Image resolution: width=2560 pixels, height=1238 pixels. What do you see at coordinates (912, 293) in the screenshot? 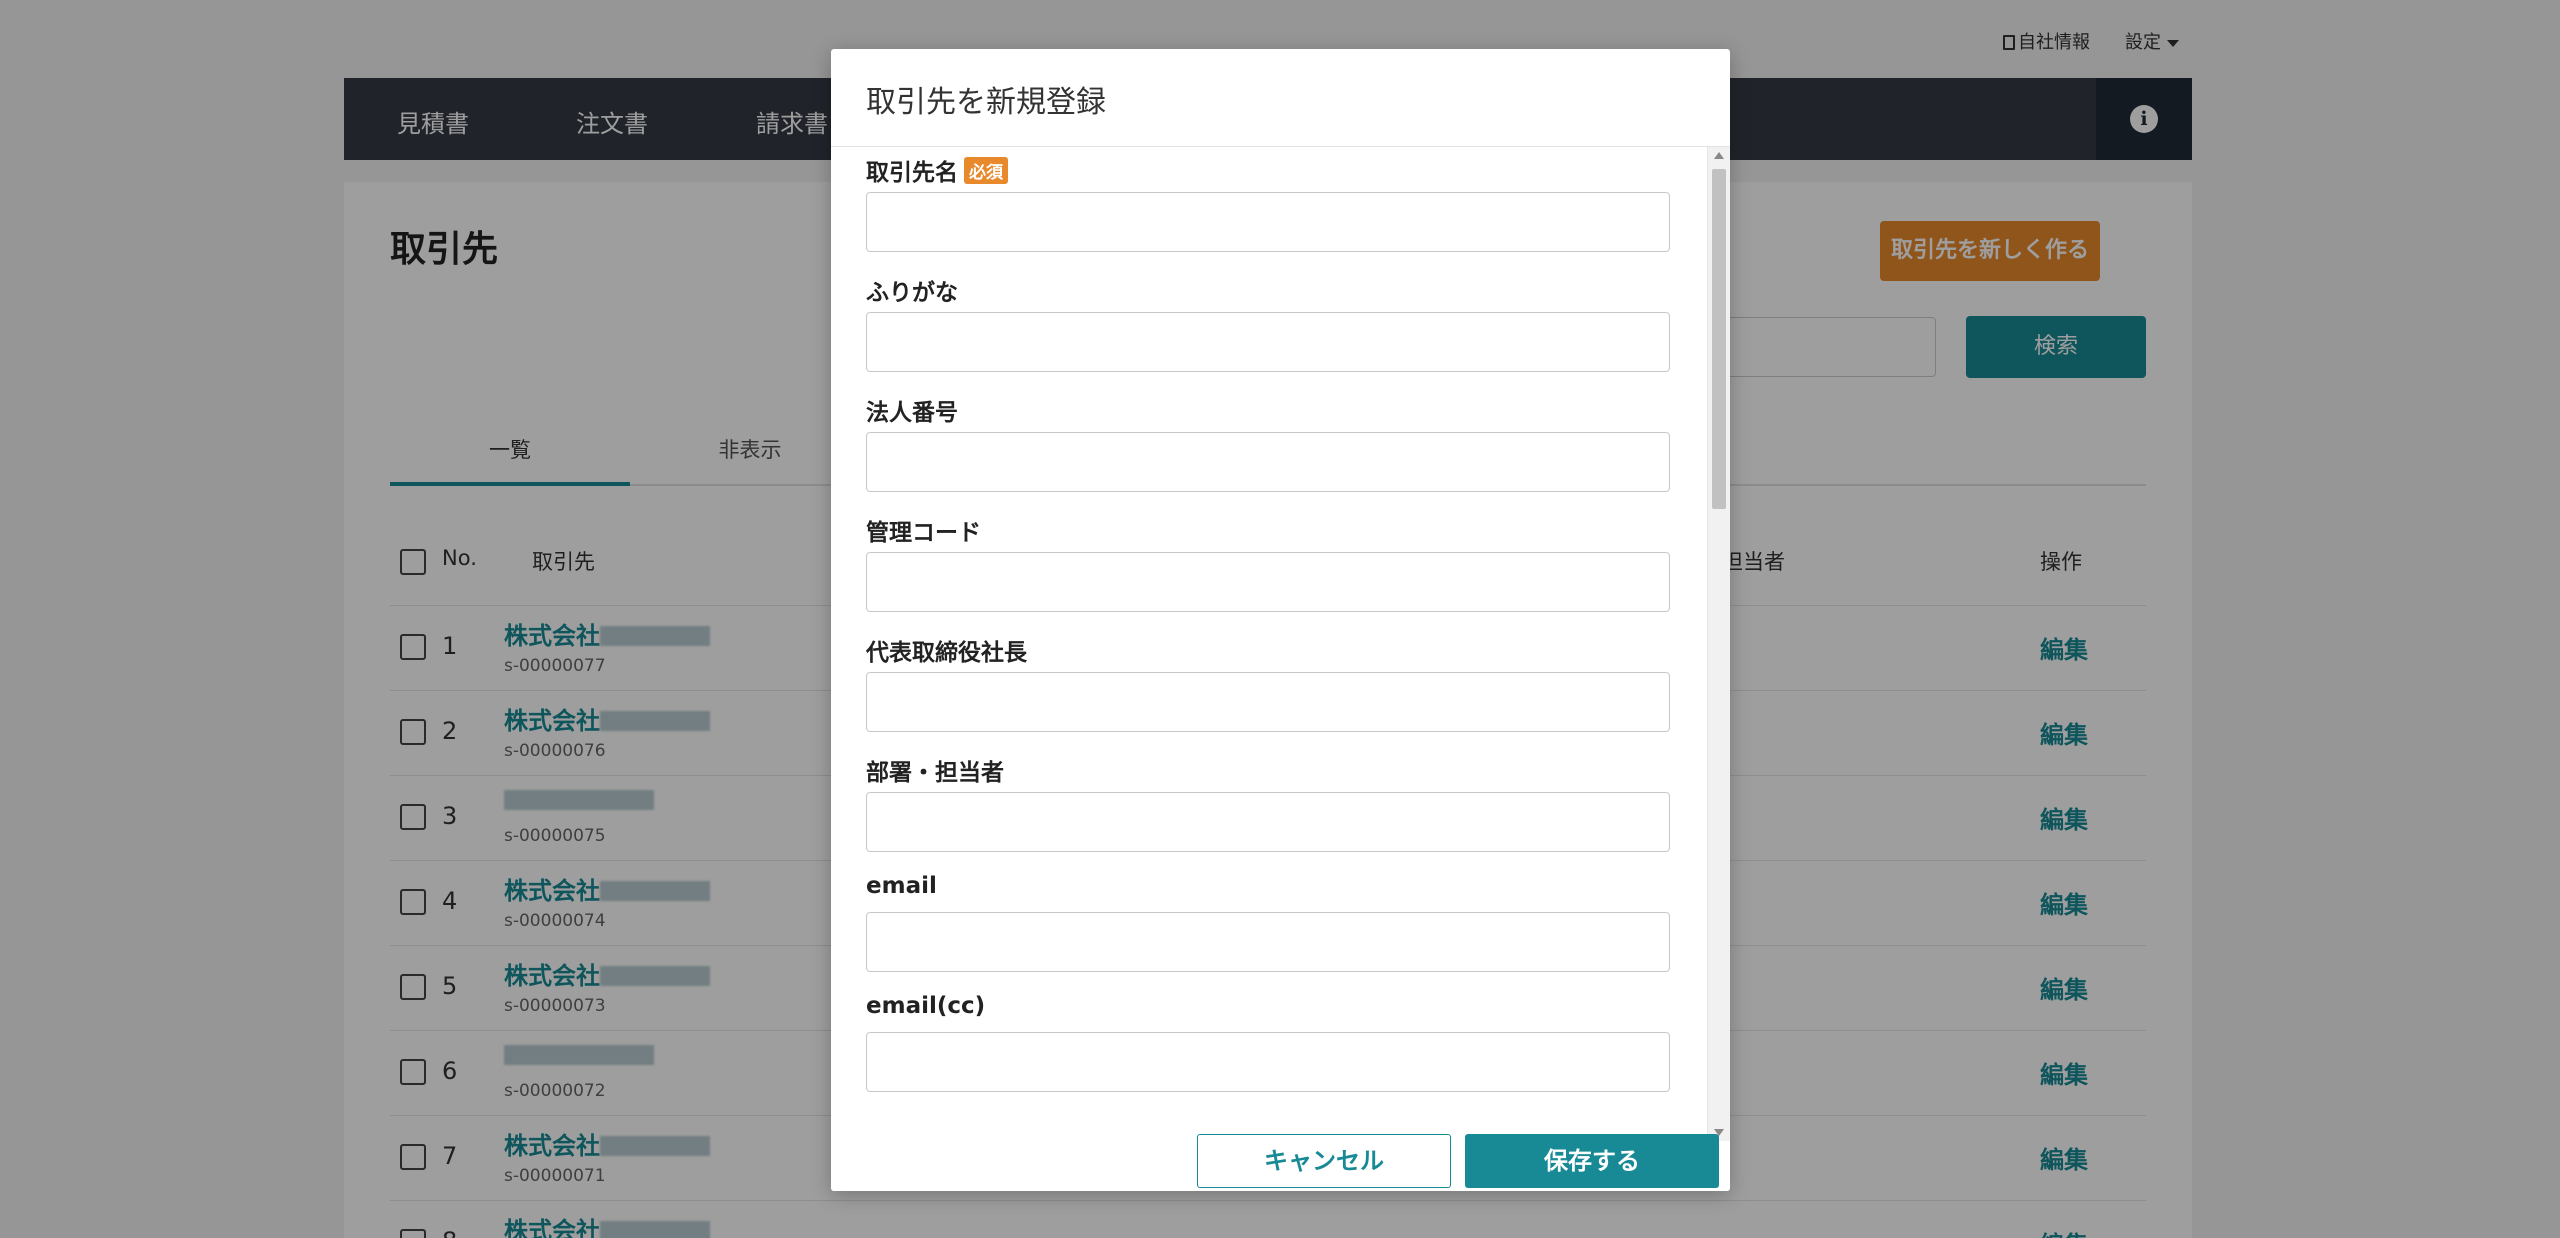
I see `furigana-label: ふりがな` at bounding box center [912, 293].